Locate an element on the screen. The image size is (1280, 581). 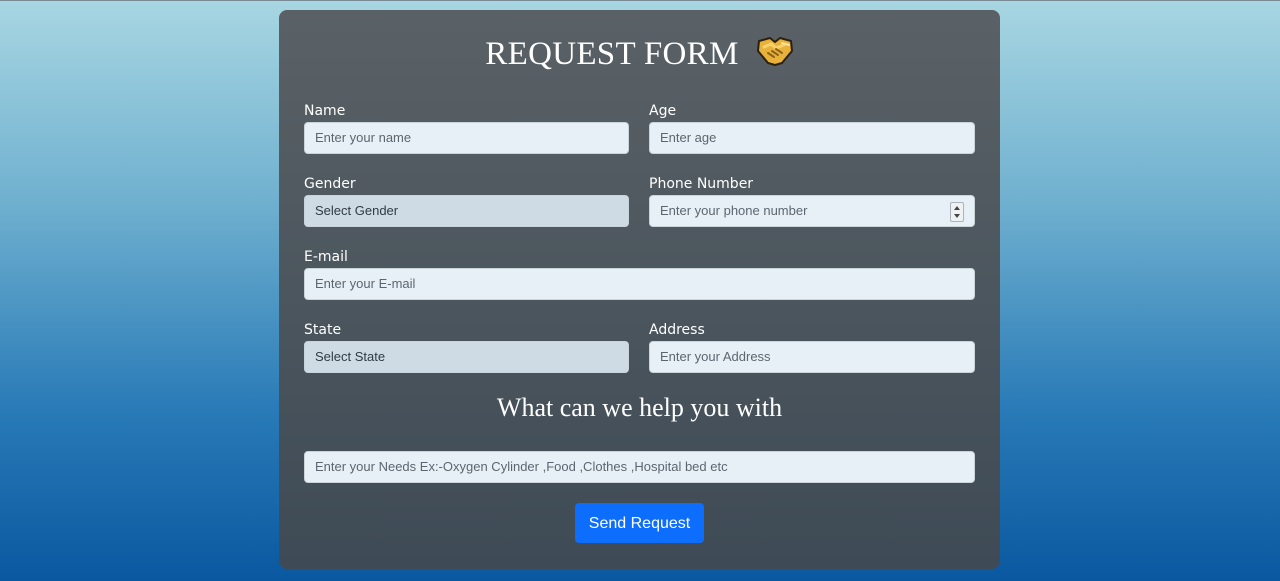
stepper-up-icon is located at coordinates (957, 208).